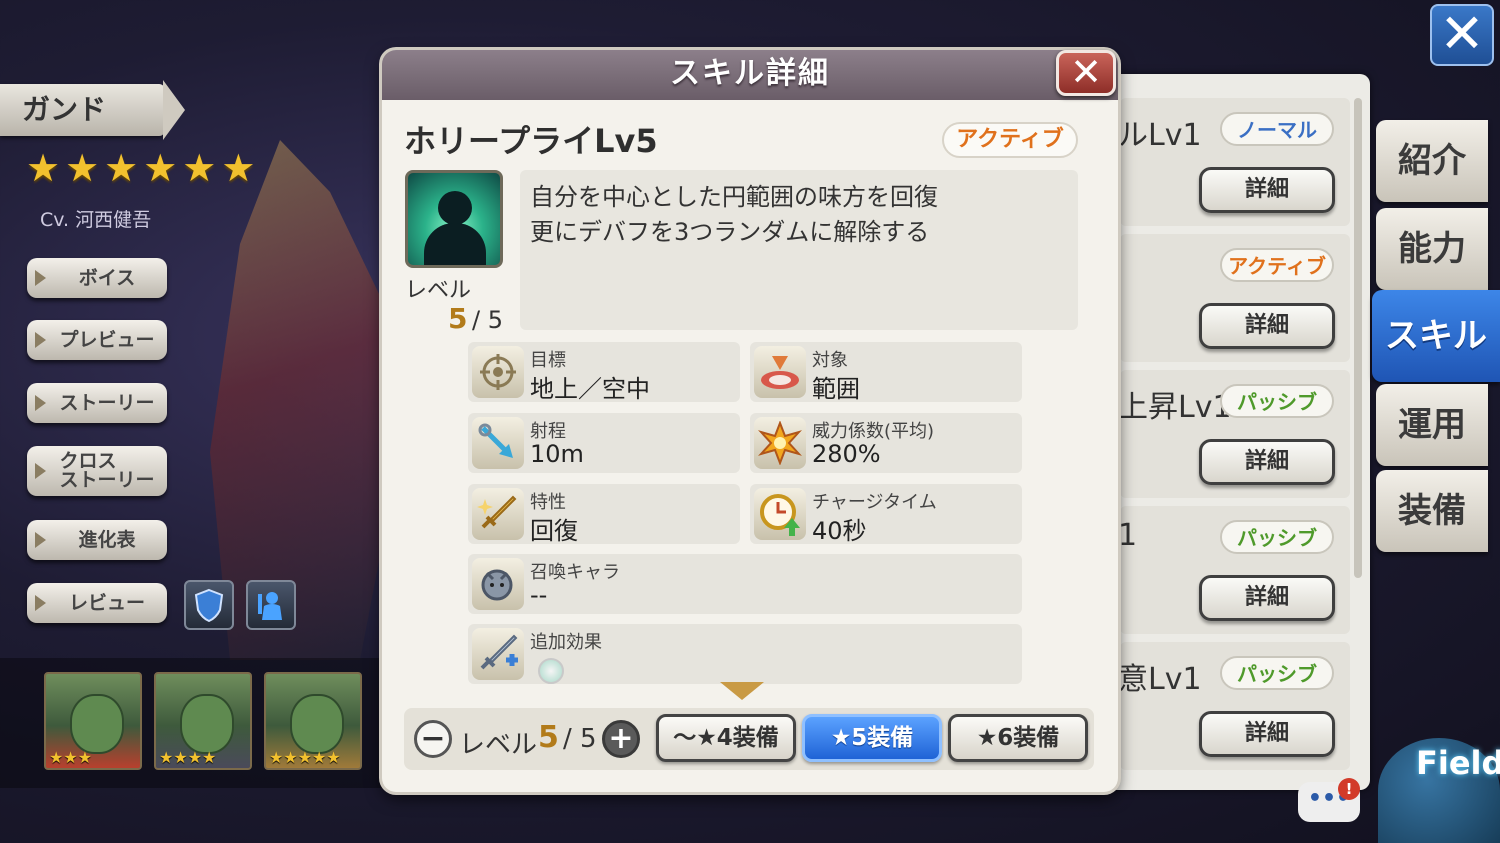 The width and height of the screenshot is (1500, 843). Describe the element at coordinates (107, 470) in the screenshot. I see `cross-story-button-label: クロス ストーリー` at that location.